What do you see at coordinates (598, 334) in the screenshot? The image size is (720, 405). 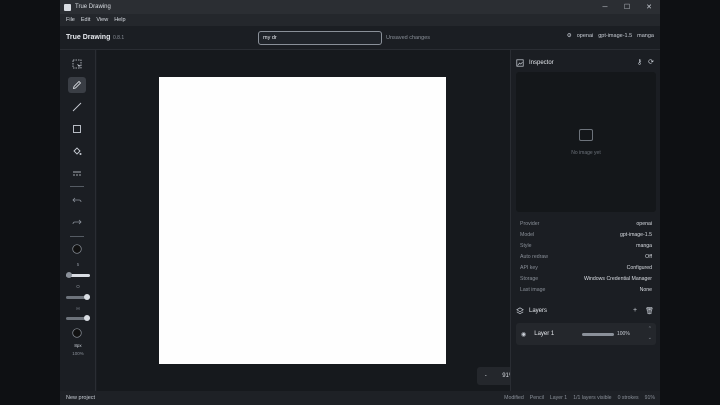 I see `layer-opacity-slider` at bounding box center [598, 334].